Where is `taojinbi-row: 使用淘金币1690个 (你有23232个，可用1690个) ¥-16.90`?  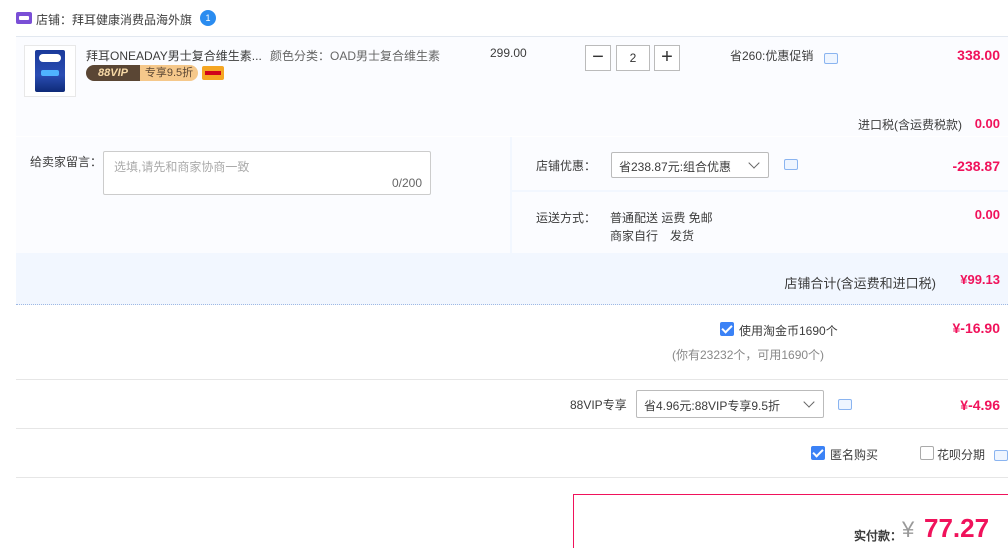
taojinbi-row: 使用淘金币1690个 (你有23232个，可用1690个) ¥-16.90 is located at coordinates (512, 343).